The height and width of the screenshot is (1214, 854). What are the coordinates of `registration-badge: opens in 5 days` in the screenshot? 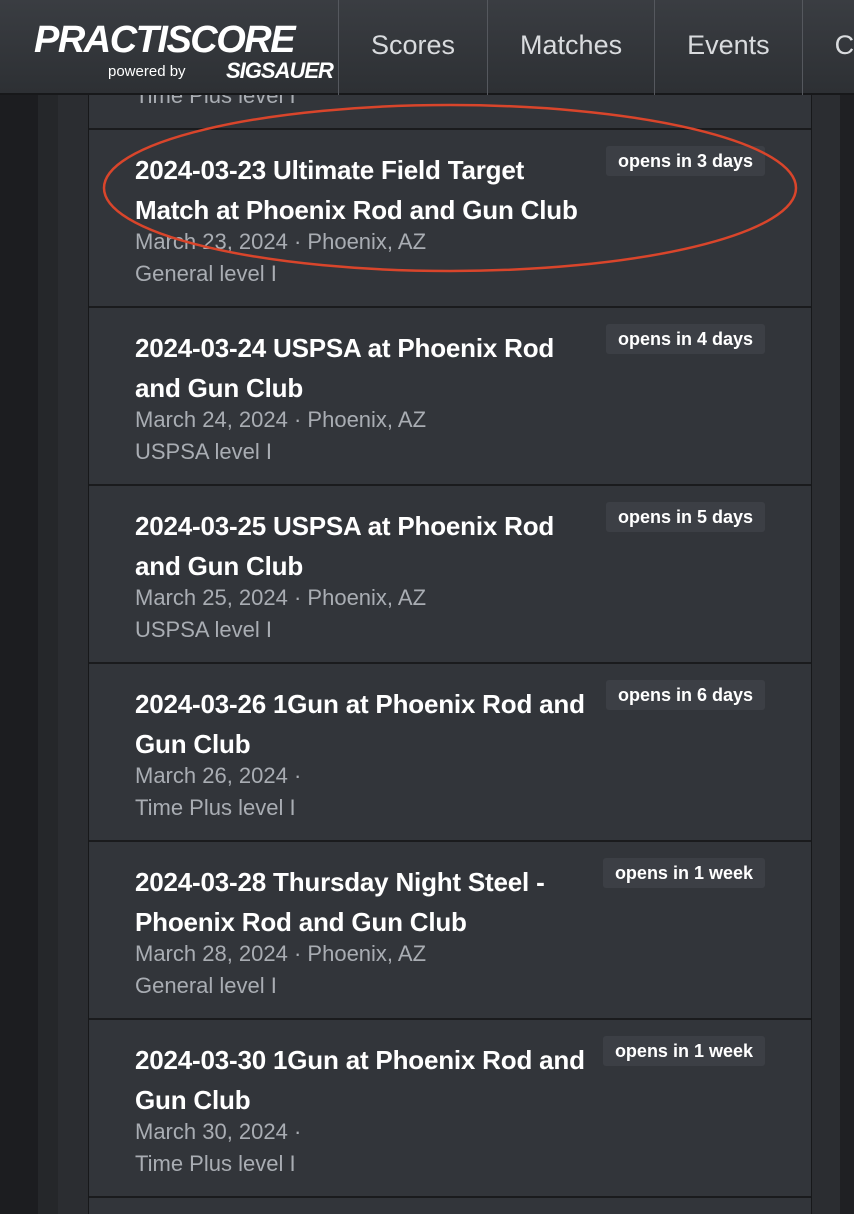 It's located at (685, 517).